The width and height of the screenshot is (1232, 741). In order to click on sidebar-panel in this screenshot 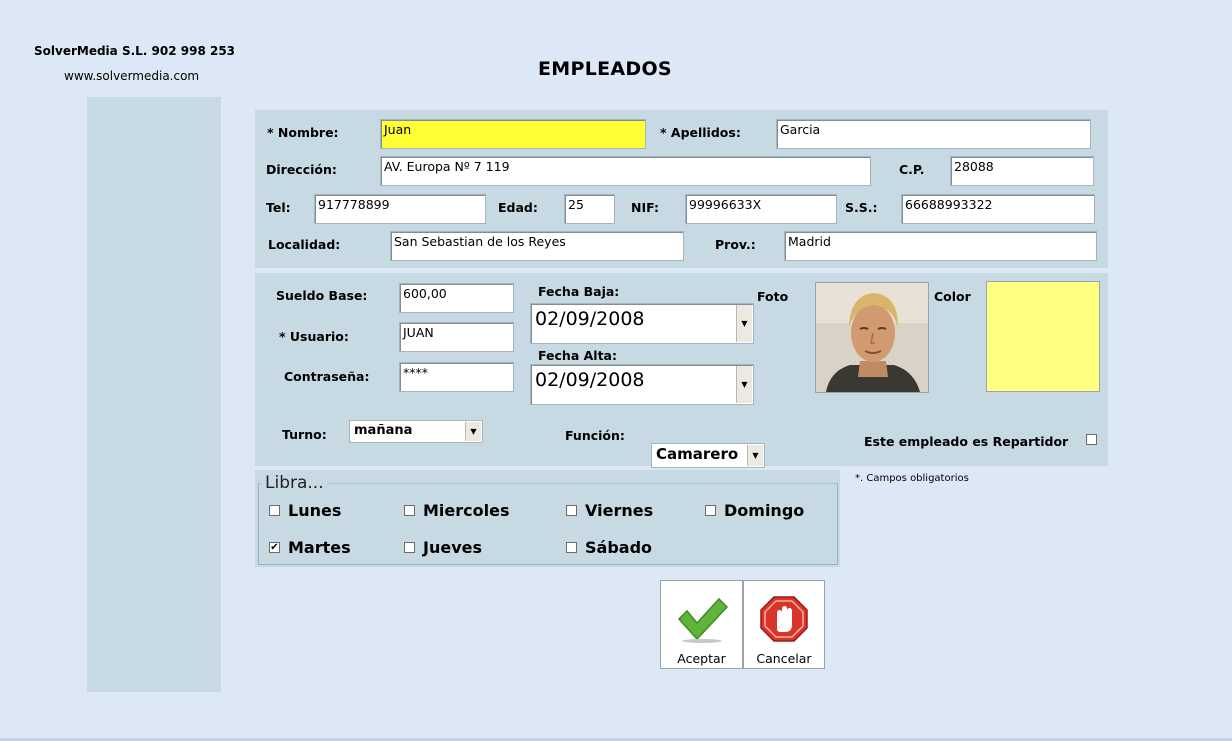, I will do `click(154, 394)`.